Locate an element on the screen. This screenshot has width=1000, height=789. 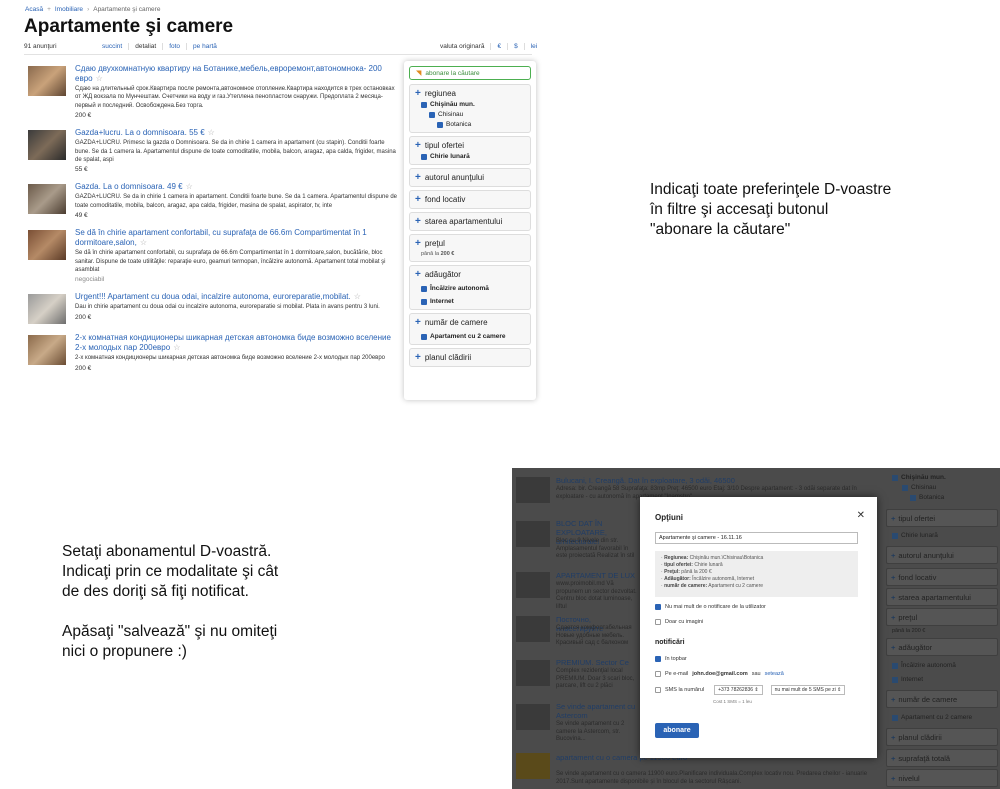
currency-switch: valuta originară € $ lei is located at coordinates (488, 46).